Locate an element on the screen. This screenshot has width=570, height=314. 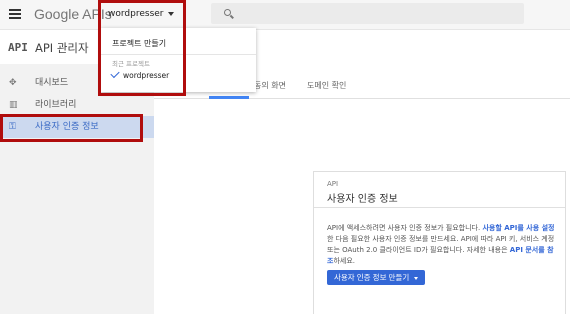
project-selector: wordpresser is located at coordinates (141, 14).